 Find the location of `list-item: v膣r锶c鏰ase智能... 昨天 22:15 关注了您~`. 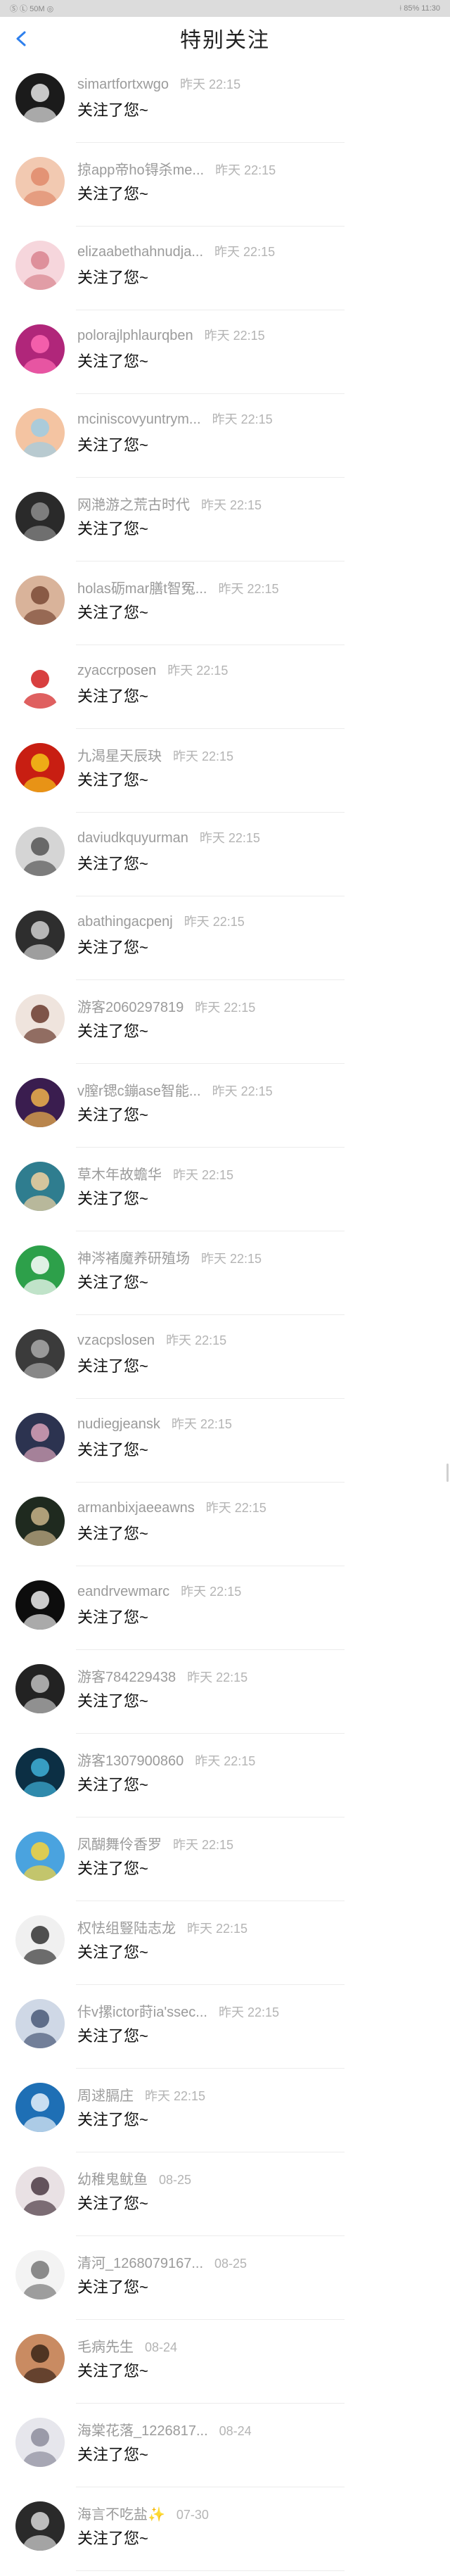

list-item: v膣r锶c鏰ase智能... 昨天 22:15 关注了您~ is located at coordinates (225, 1106).